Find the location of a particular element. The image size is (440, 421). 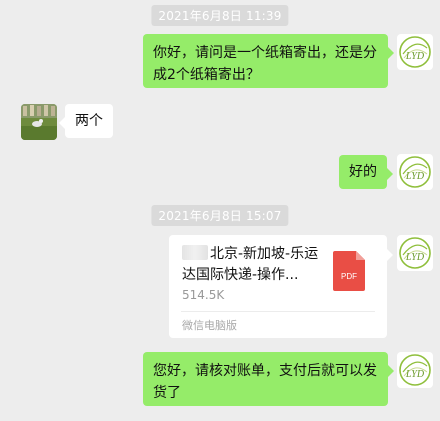

pdf-file-icon: PDF is located at coordinates (349, 271).